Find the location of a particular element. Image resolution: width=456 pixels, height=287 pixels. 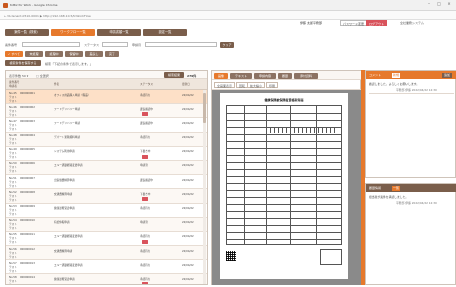

nav-tab-settings: 設定一覧 is located at coordinates (165, 32).